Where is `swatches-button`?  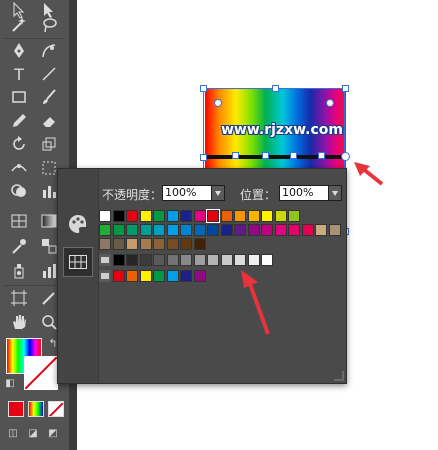
swatches-button is located at coordinates (78, 262).